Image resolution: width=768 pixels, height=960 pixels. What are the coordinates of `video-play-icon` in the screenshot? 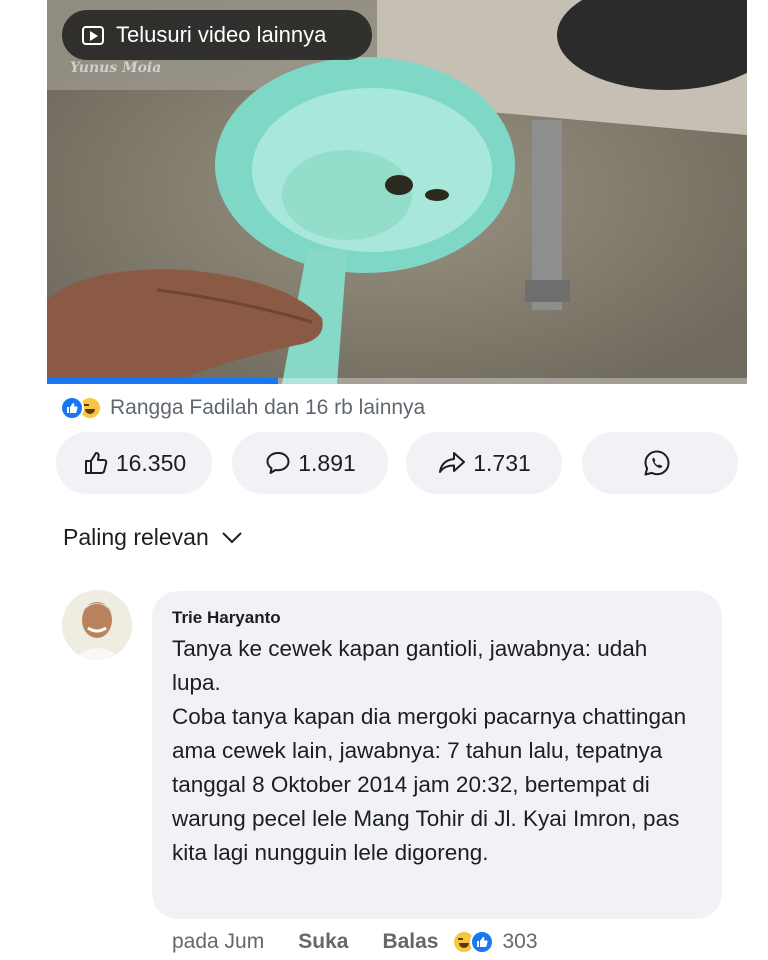 It's located at (93, 35).